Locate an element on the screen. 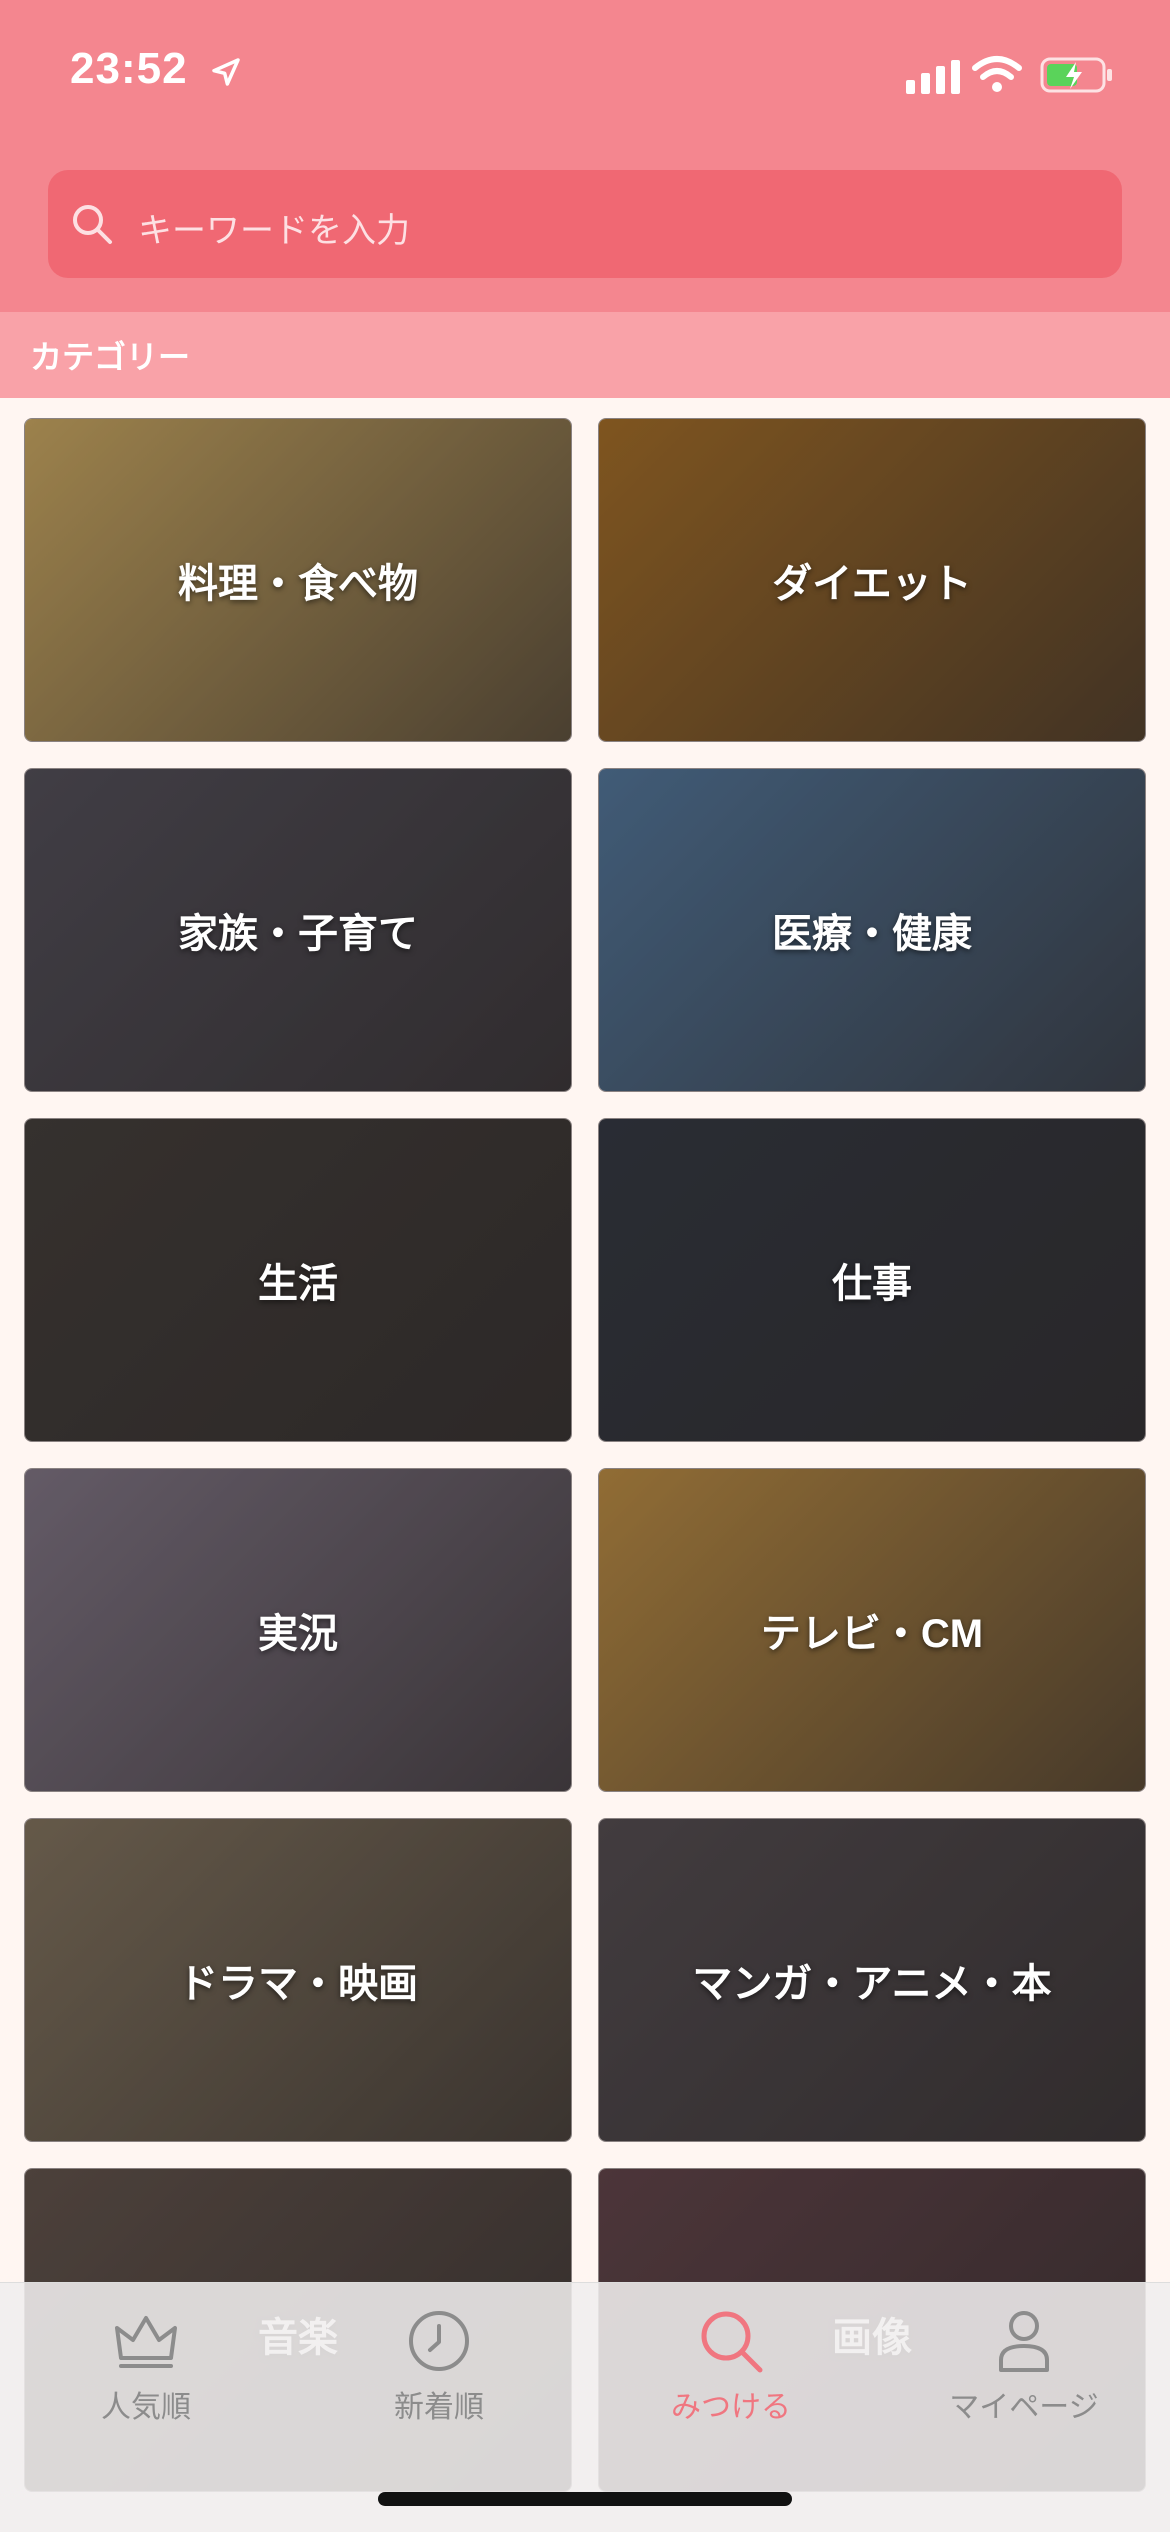  category-tile-health: 医療・健康 is located at coordinates (872, 930).